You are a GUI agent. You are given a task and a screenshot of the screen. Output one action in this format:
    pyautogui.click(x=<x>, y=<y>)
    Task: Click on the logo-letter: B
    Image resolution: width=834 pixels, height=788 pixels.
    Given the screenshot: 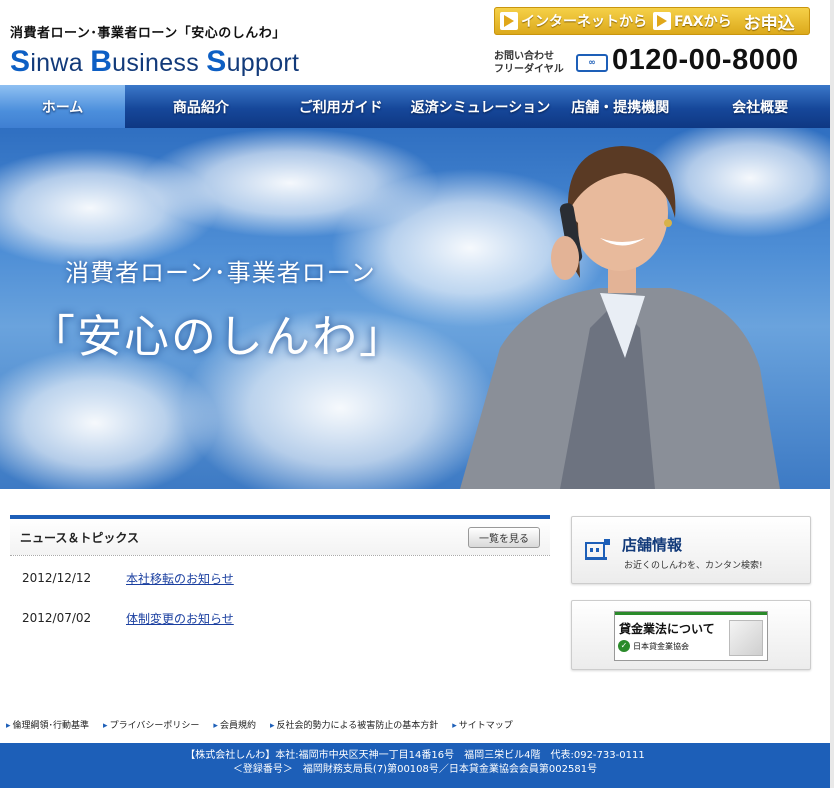 What is the action you would take?
    pyautogui.click(x=101, y=61)
    